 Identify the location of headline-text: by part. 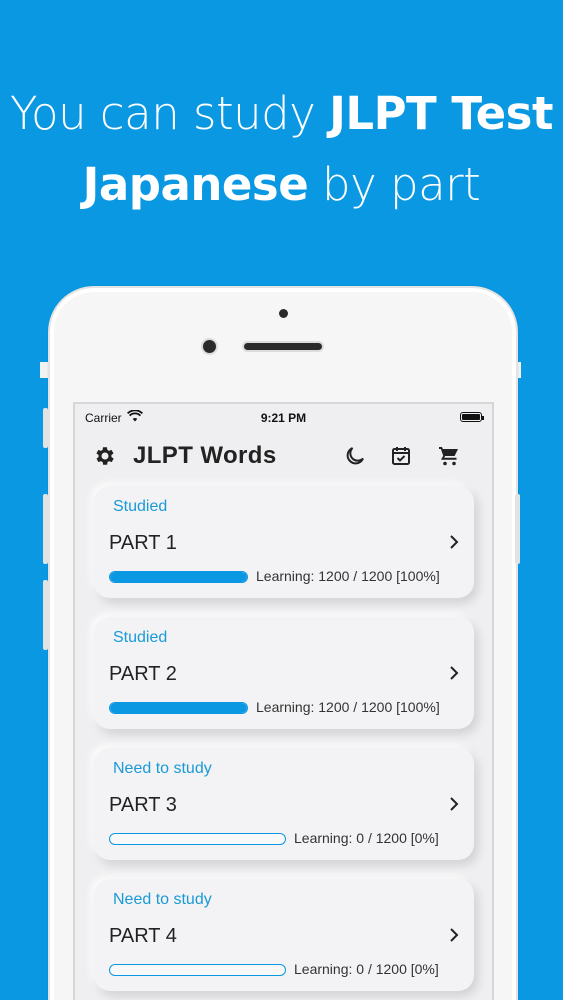
(394, 184).